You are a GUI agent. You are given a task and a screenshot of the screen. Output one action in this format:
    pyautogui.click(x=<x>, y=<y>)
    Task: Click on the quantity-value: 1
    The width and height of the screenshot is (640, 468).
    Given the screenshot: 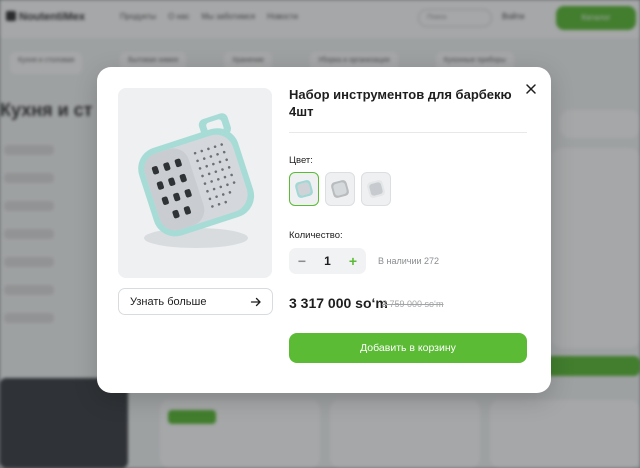 What is the action you would take?
    pyautogui.click(x=327, y=261)
    